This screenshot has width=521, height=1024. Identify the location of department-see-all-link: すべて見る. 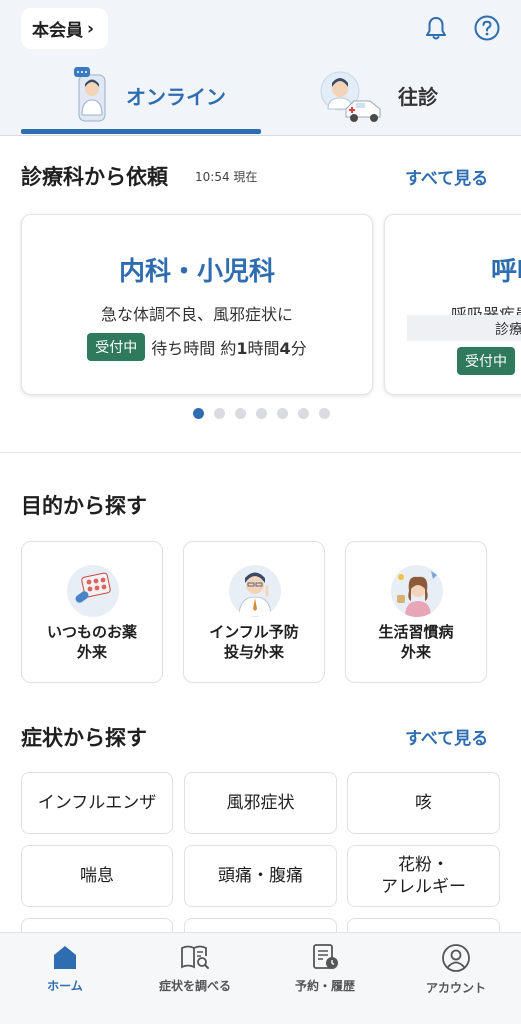
(446, 176).